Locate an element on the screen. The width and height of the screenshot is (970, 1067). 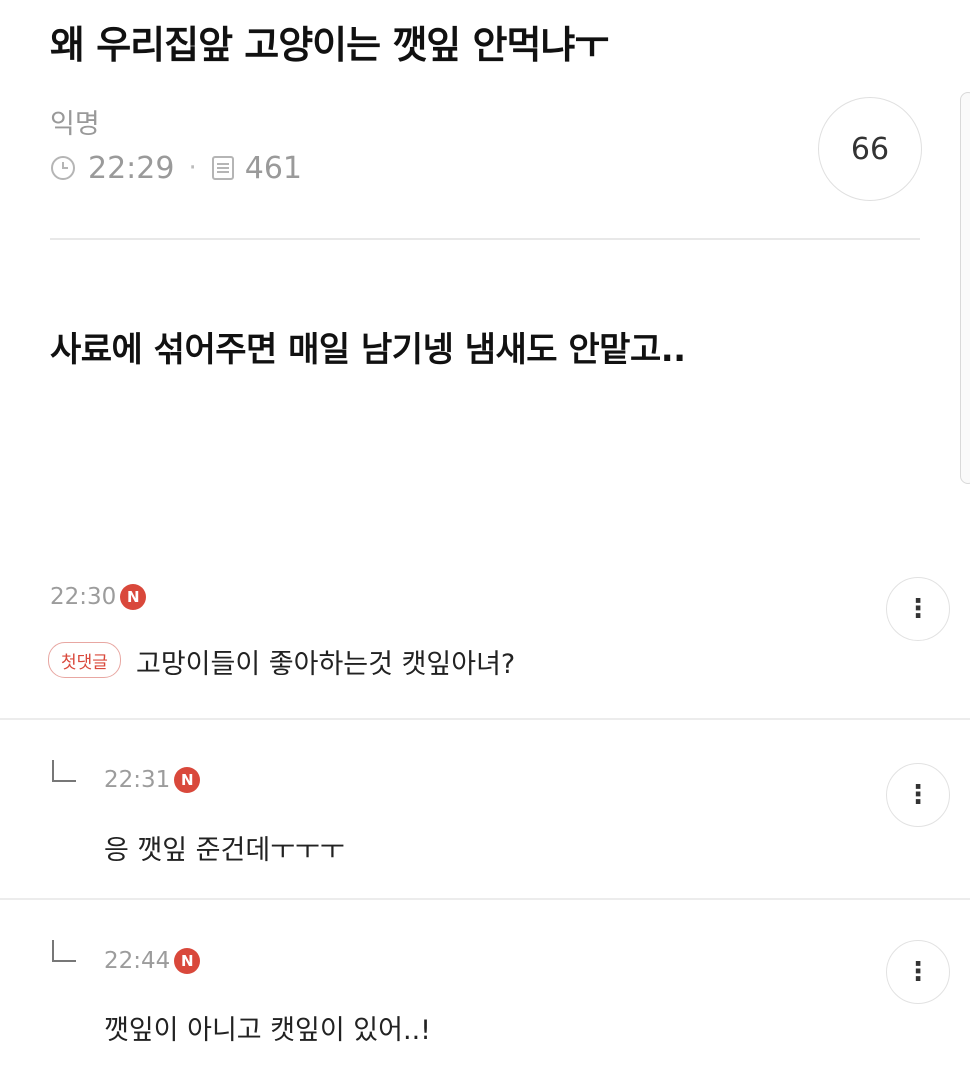
clock-icon is located at coordinates (63, 168).